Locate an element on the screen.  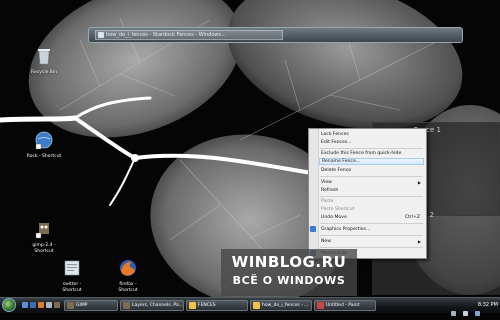
paint-icon is located at coordinates (320, 305).